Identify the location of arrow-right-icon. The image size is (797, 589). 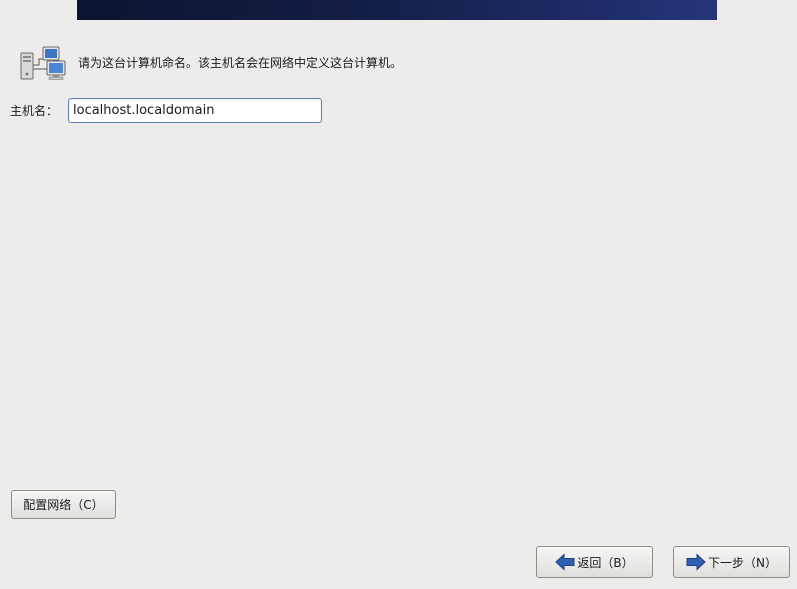
(696, 562).